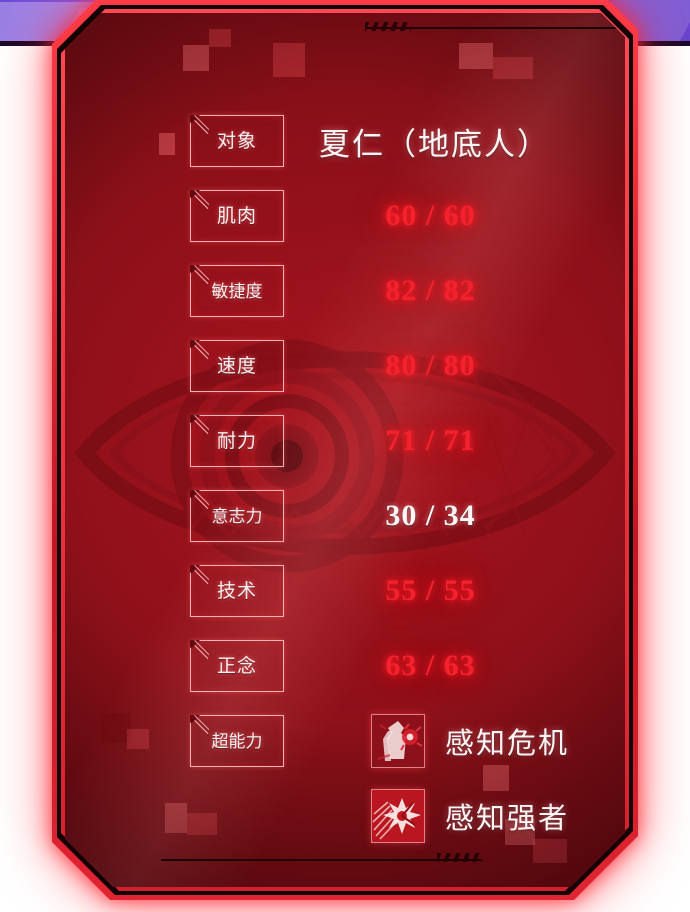 This screenshot has width=690, height=912. I want to click on label-text: 敏捷度, so click(237, 291).